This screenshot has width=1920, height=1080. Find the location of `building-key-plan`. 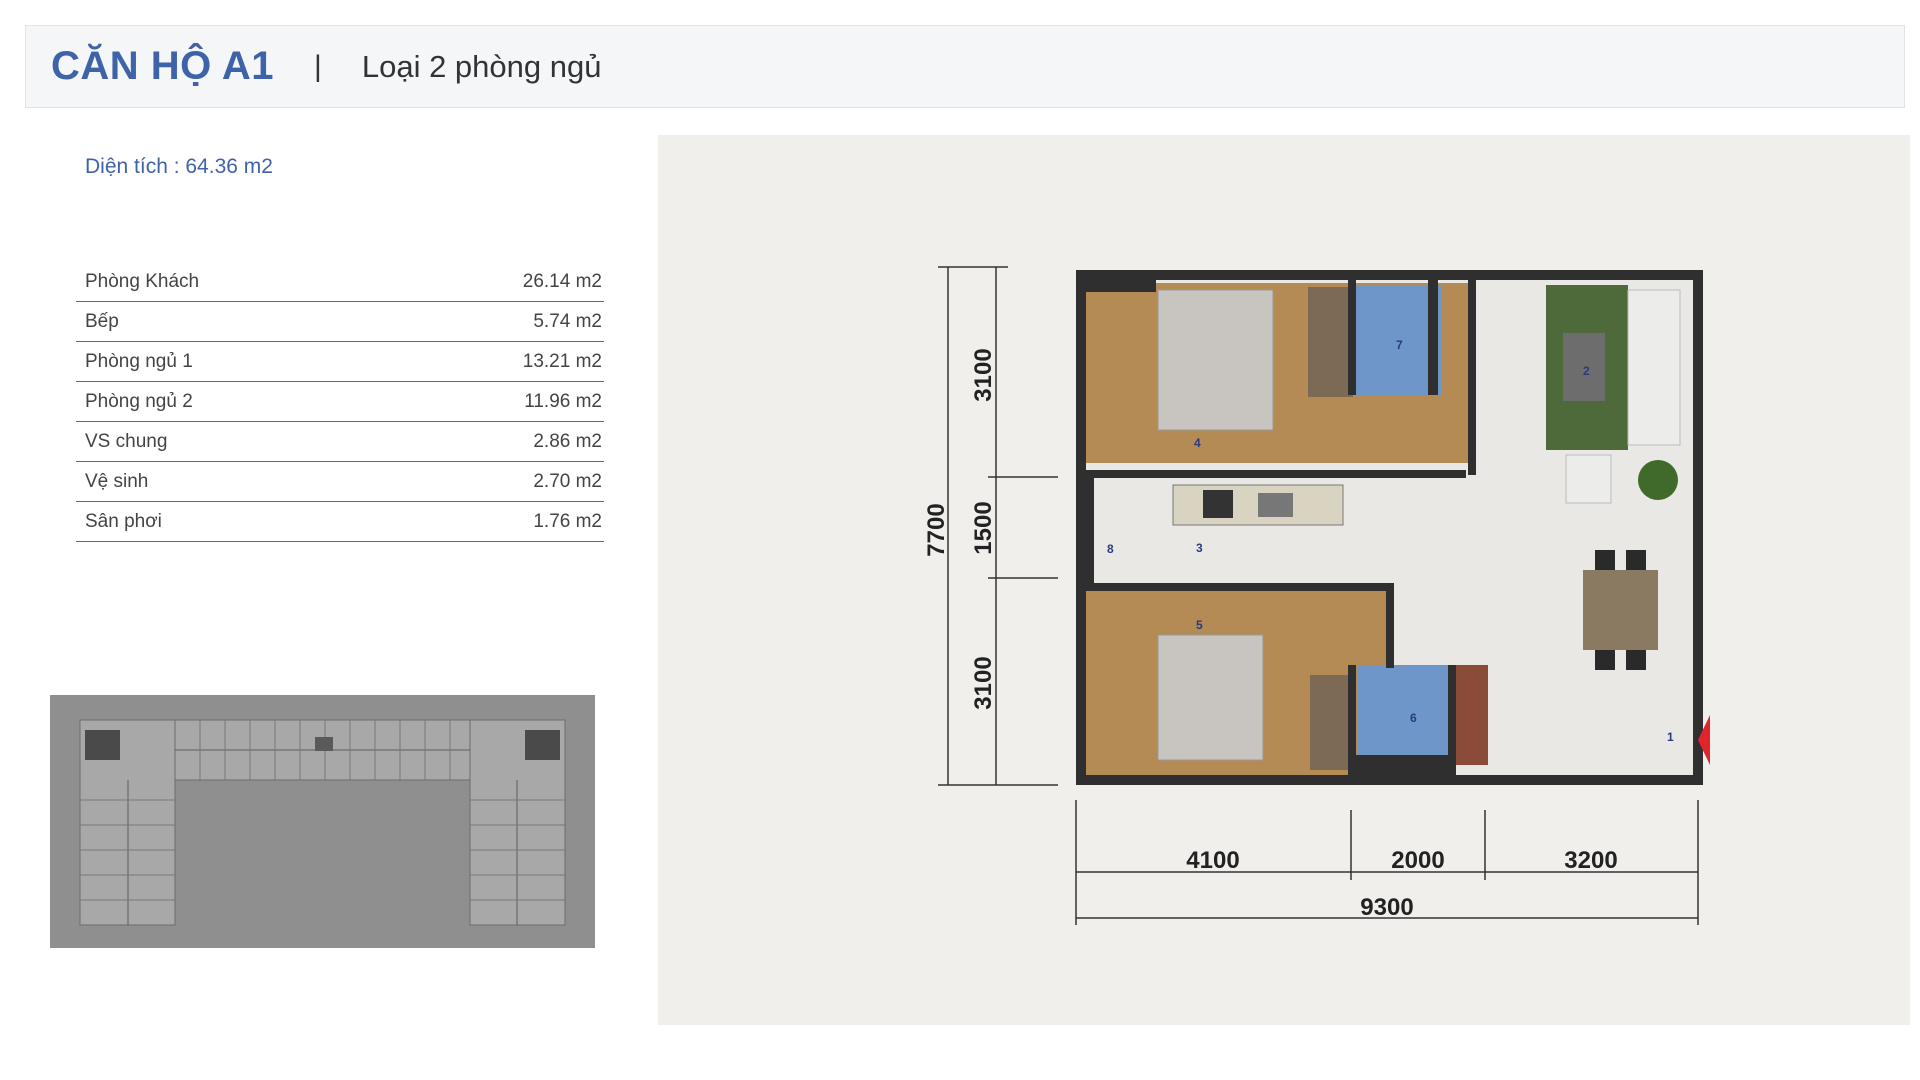

building-key-plan is located at coordinates (322, 821).